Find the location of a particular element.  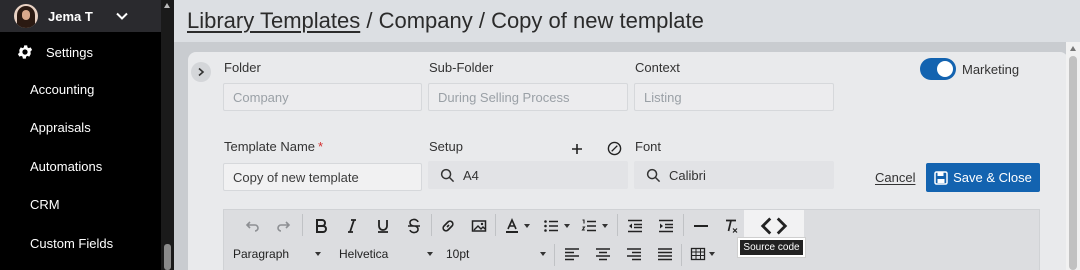

clear-format-icon is located at coordinates (732, 226).